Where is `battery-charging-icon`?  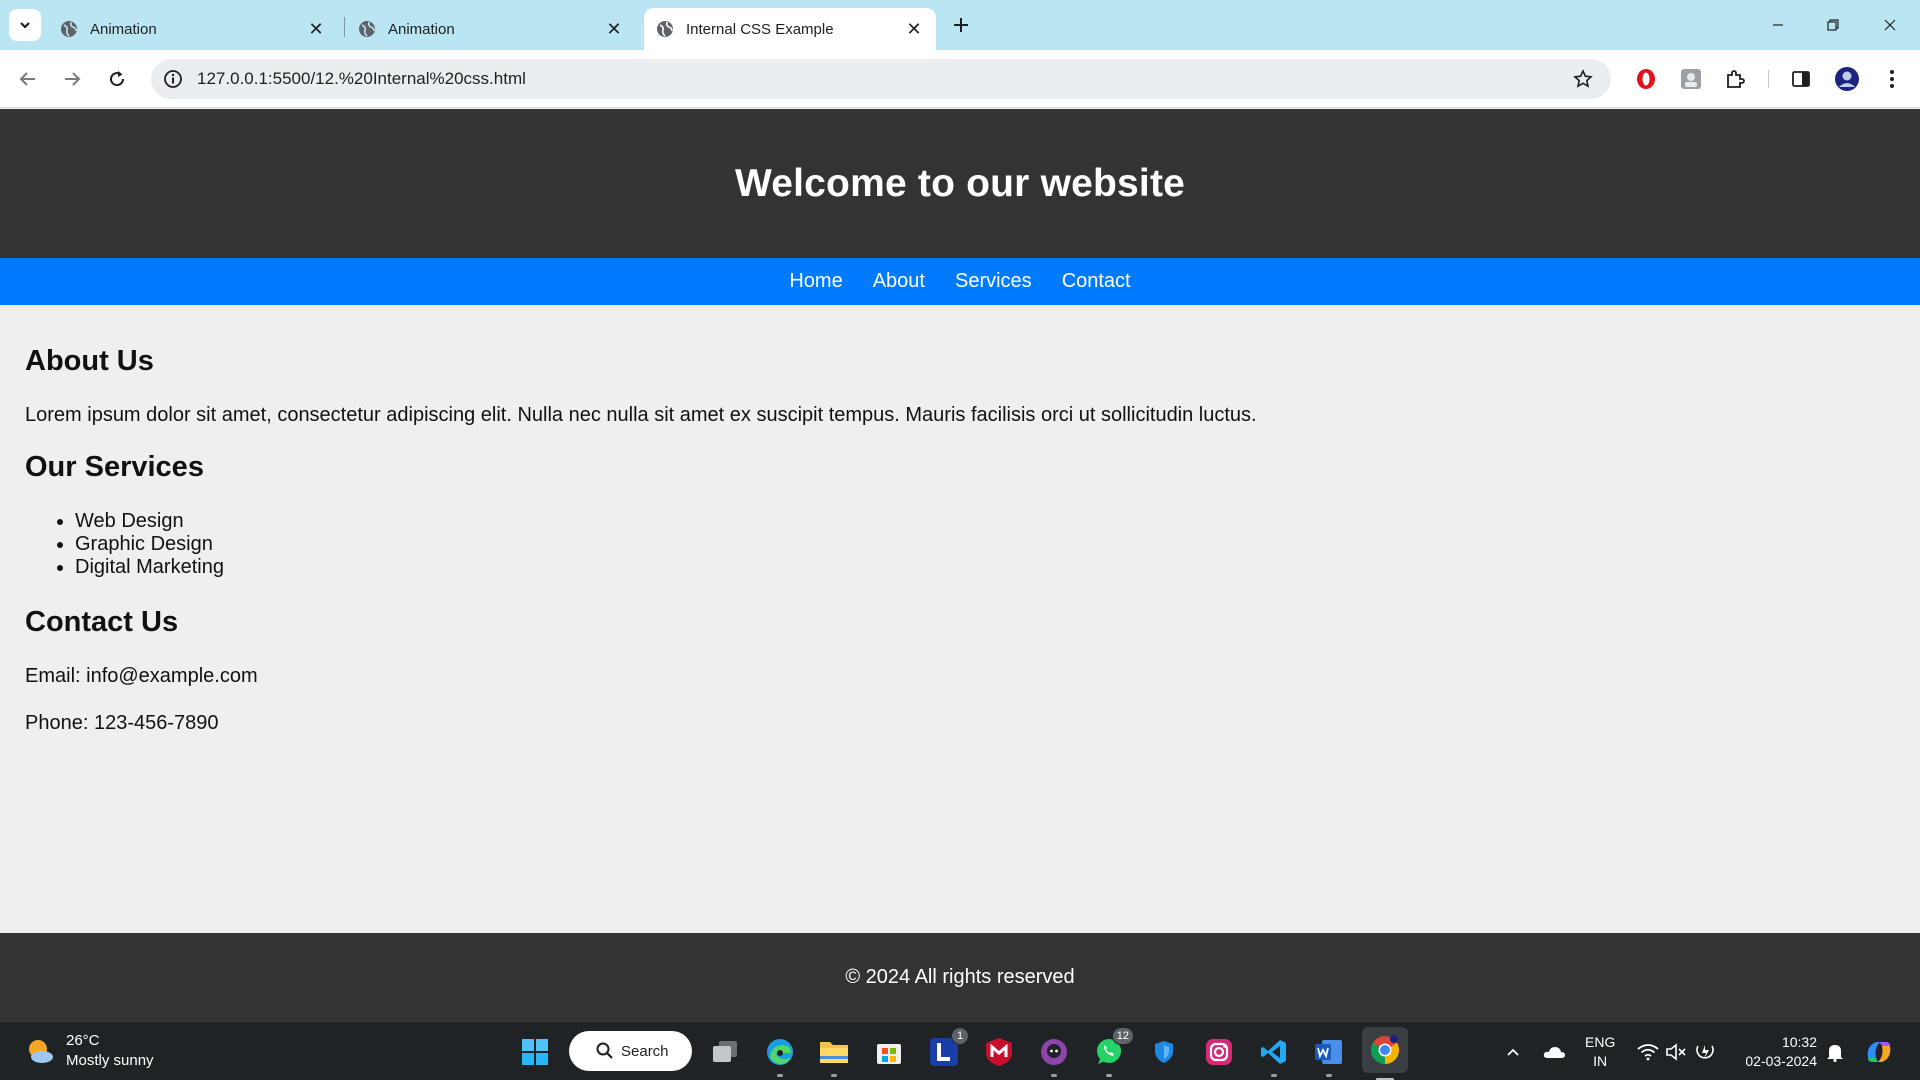
battery-charging-icon is located at coordinates (1705, 1052).